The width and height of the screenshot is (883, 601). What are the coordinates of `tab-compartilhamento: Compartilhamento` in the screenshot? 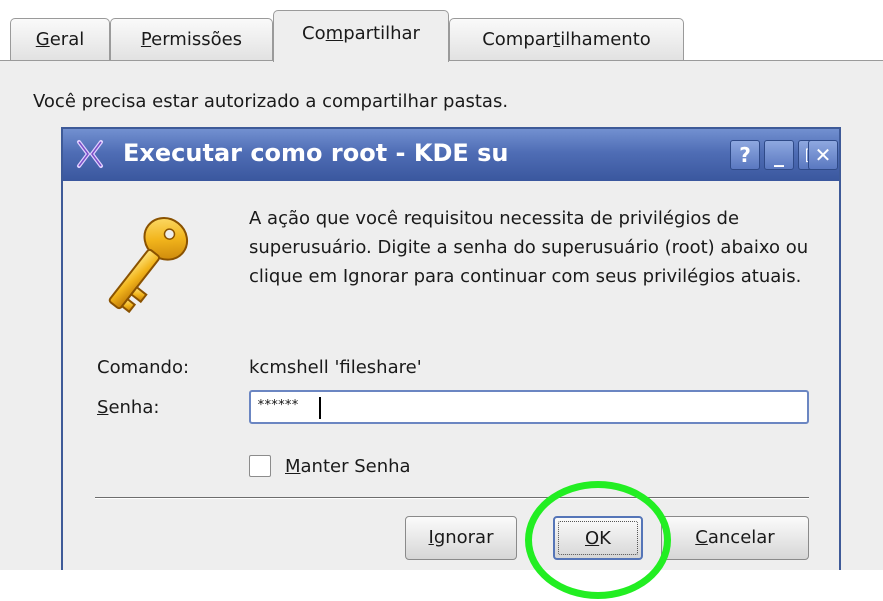 It's located at (566, 39).